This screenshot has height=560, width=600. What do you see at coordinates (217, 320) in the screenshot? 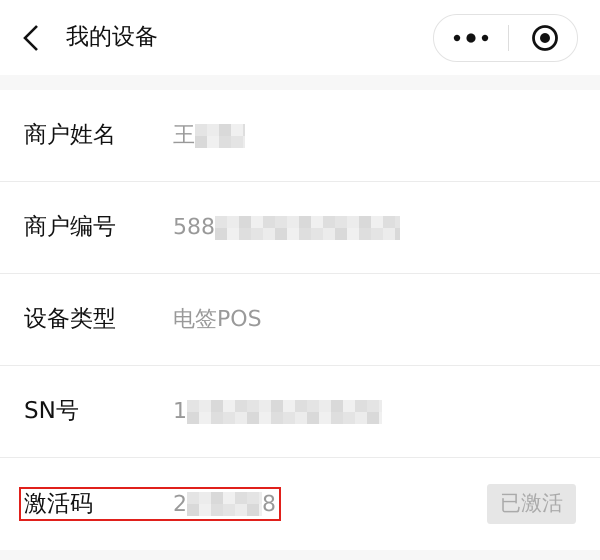
I see `field-value: 电签POS` at bounding box center [217, 320].